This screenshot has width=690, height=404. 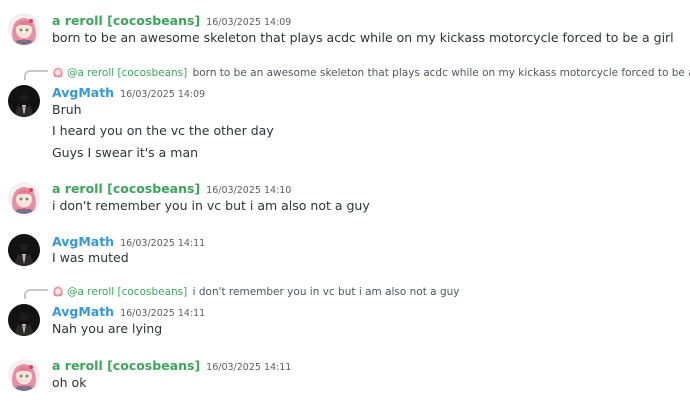 I want to click on message-text: Bruh, so click(x=67, y=109).